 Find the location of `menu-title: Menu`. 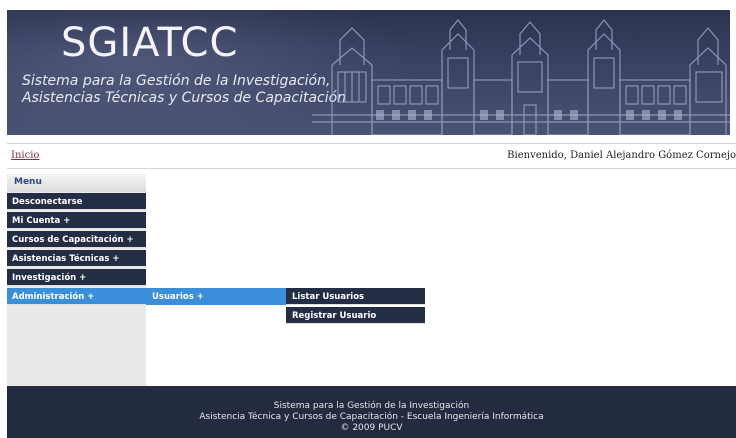

menu-title: Menu is located at coordinates (28, 182).